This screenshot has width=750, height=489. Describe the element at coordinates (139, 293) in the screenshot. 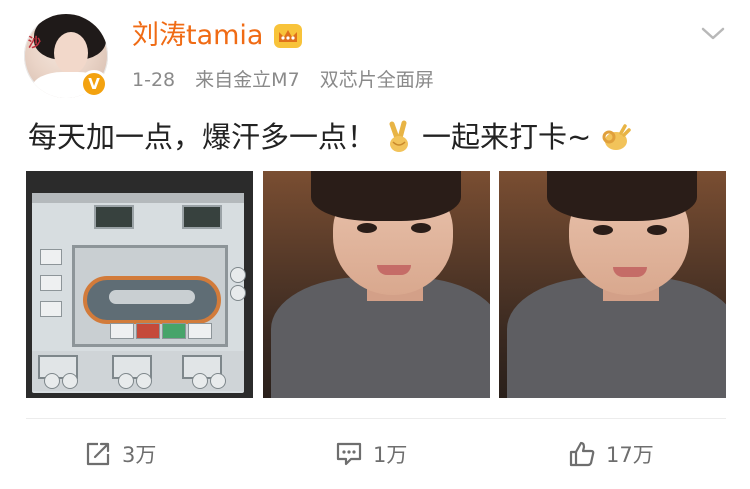

I see `treadmill-console` at that location.